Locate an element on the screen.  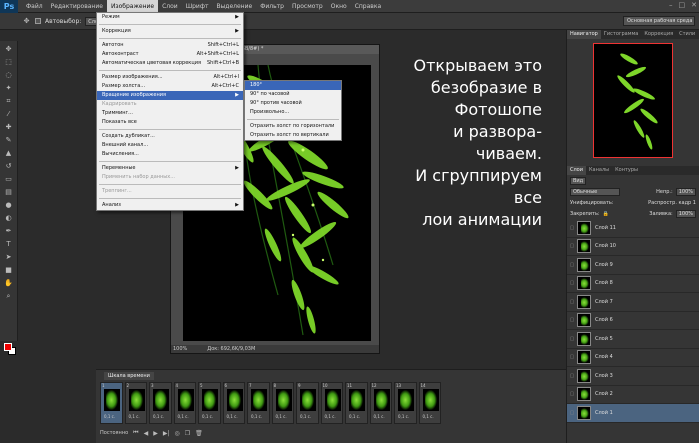
layer-row: ▢ Слой 1 is located at coordinates (633, 413).